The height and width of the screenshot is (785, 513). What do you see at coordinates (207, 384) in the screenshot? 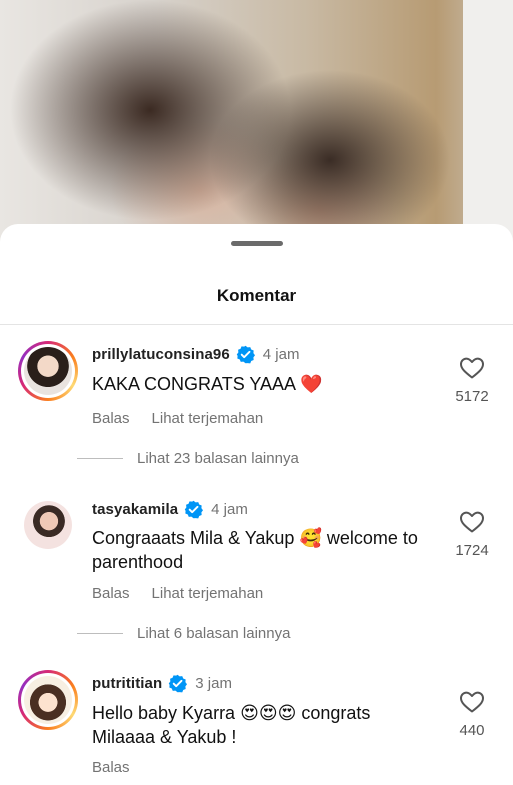
I see `comment-text: KAKA CONGRATS YAAA ❤️` at bounding box center [207, 384].